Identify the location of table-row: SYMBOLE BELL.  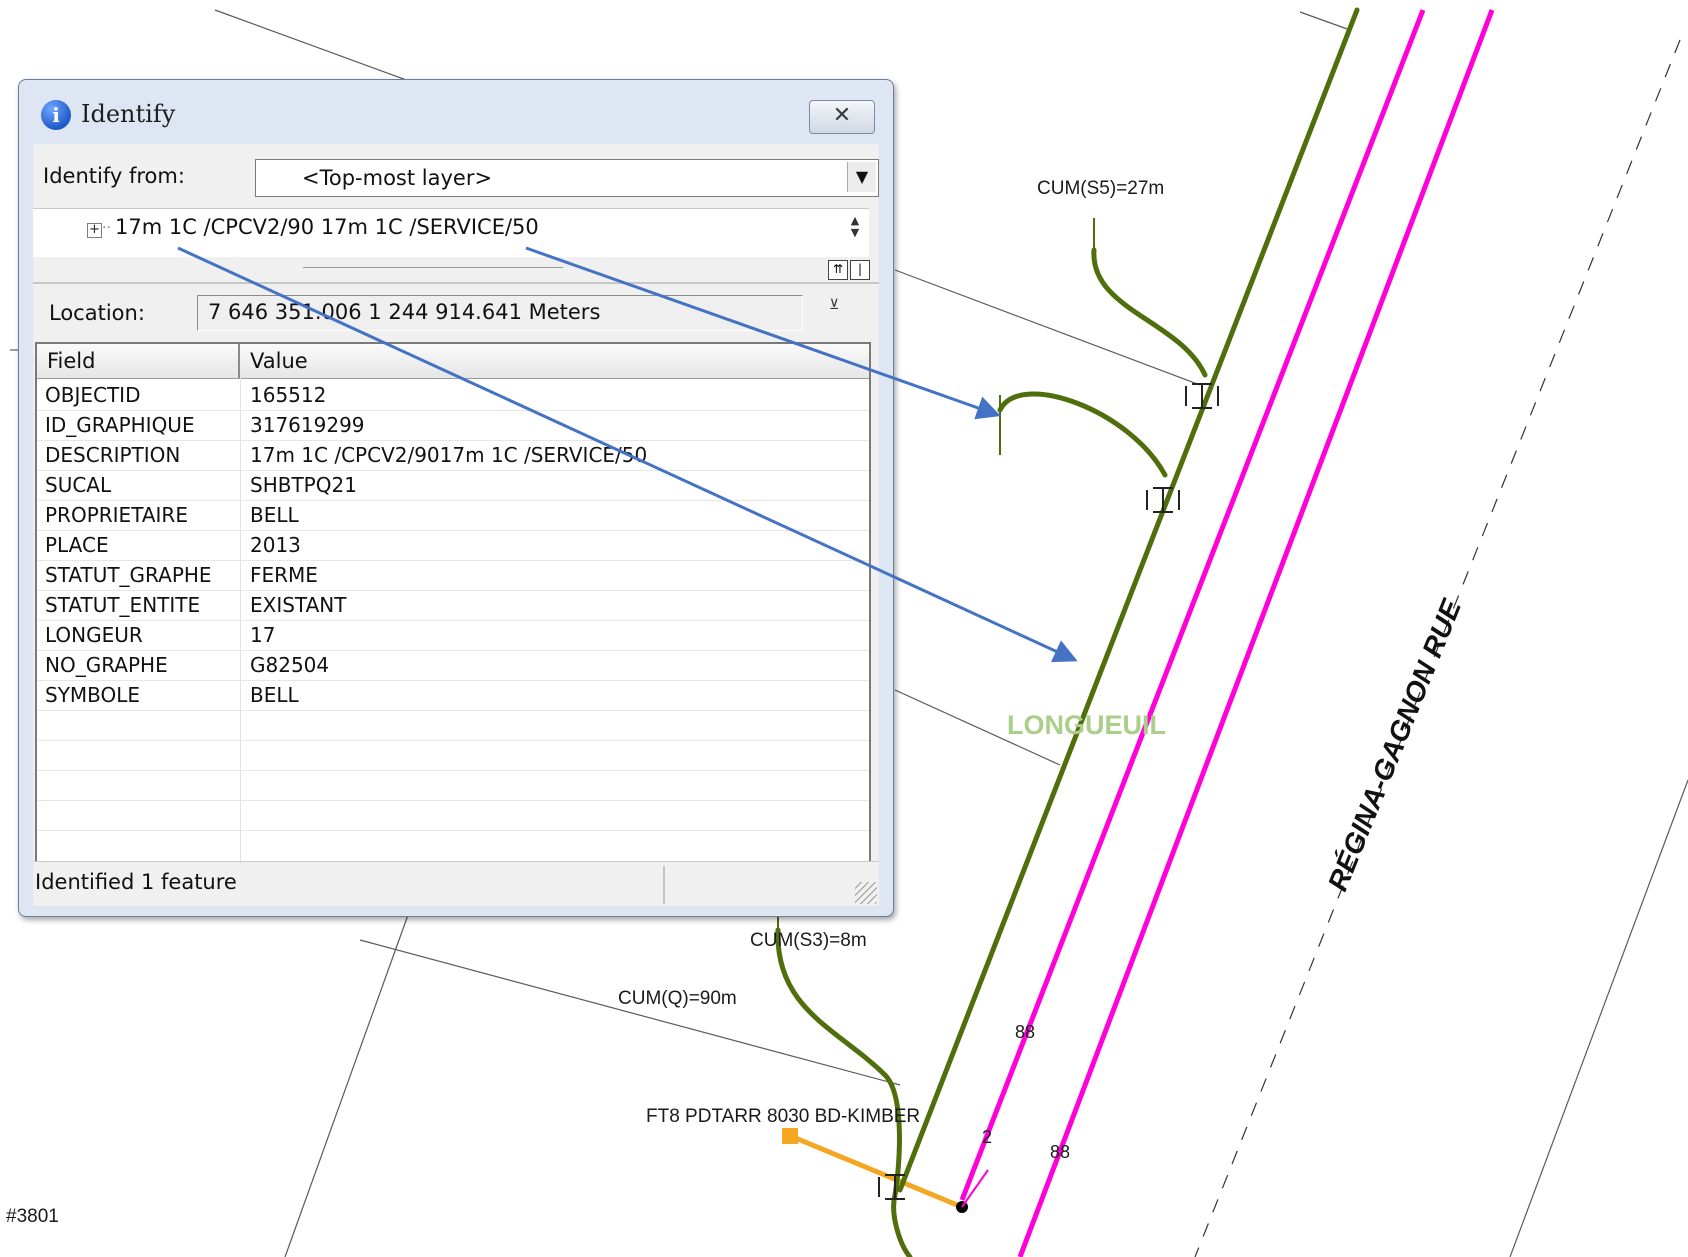
(453, 695).